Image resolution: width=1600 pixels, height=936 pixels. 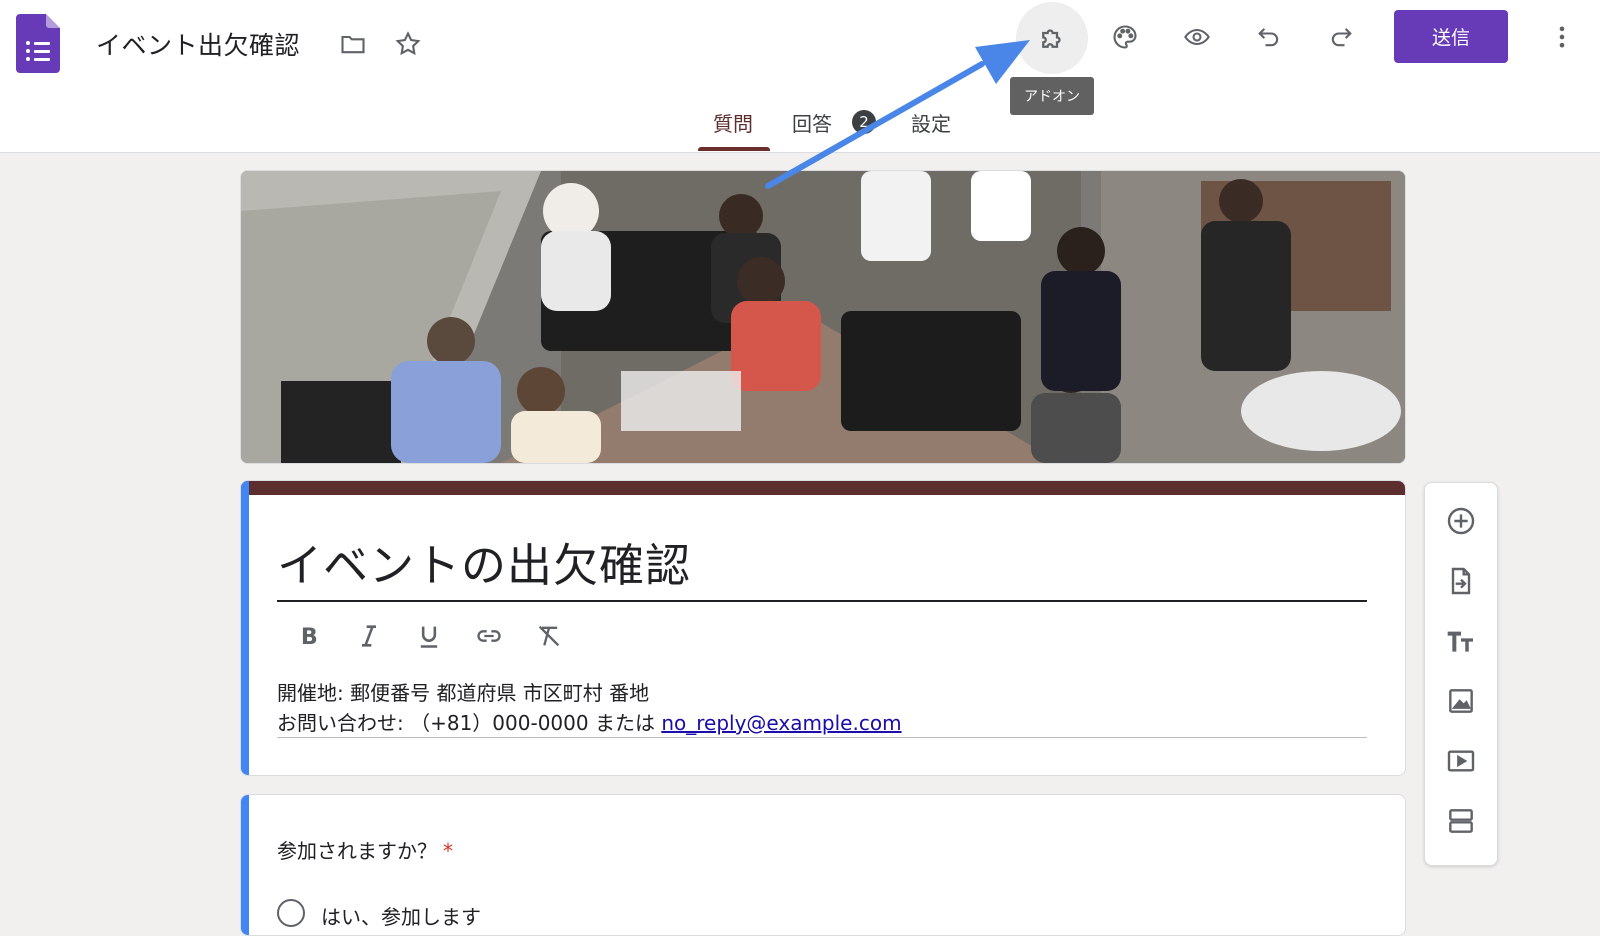 What do you see at coordinates (245, 628) in the screenshot?
I see `active-card-indicator` at bounding box center [245, 628].